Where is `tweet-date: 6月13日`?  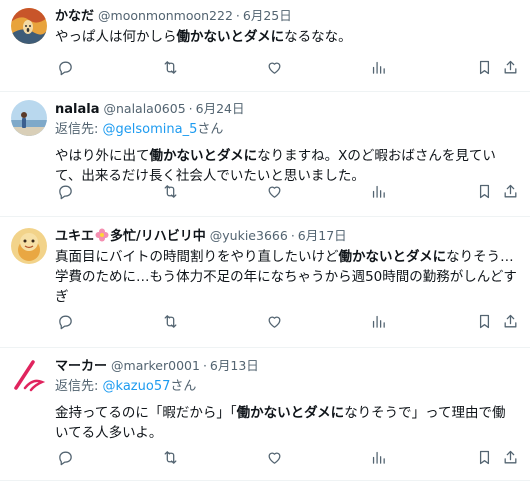
tweet-date: 6月13日 is located at coordinates (234, 366).